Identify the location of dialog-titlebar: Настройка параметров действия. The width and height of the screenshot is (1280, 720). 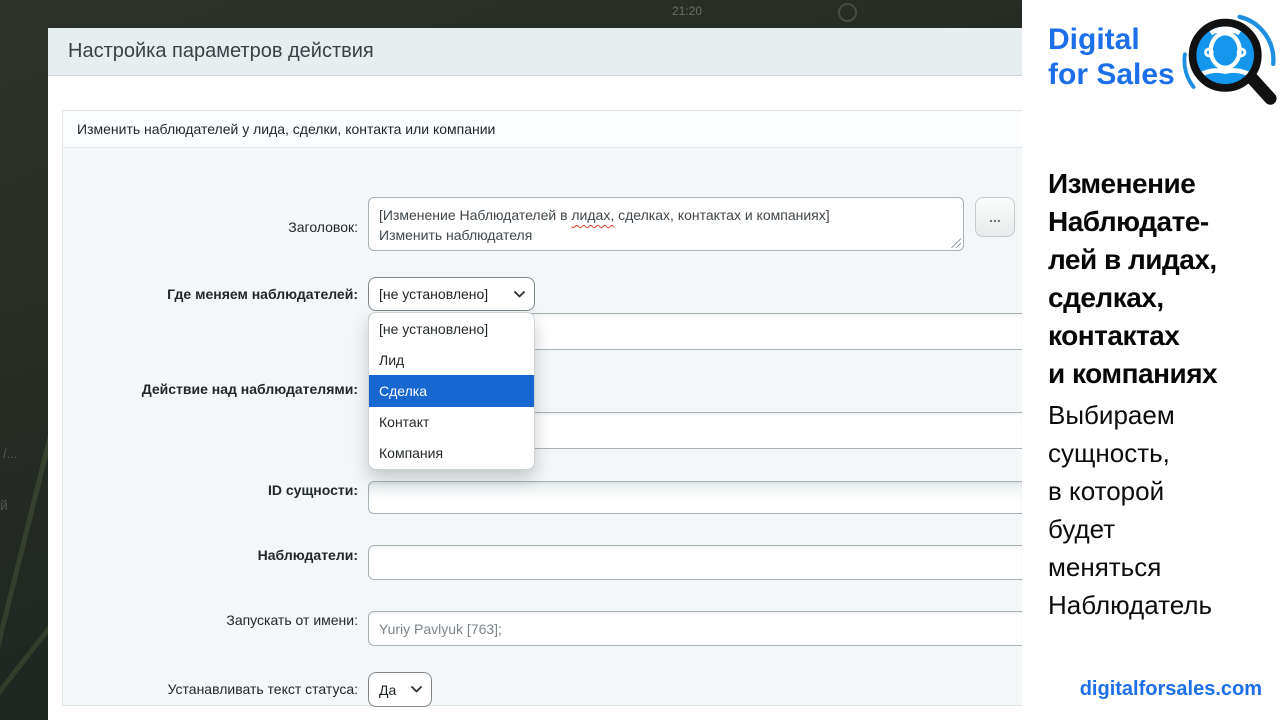
(535, 52).